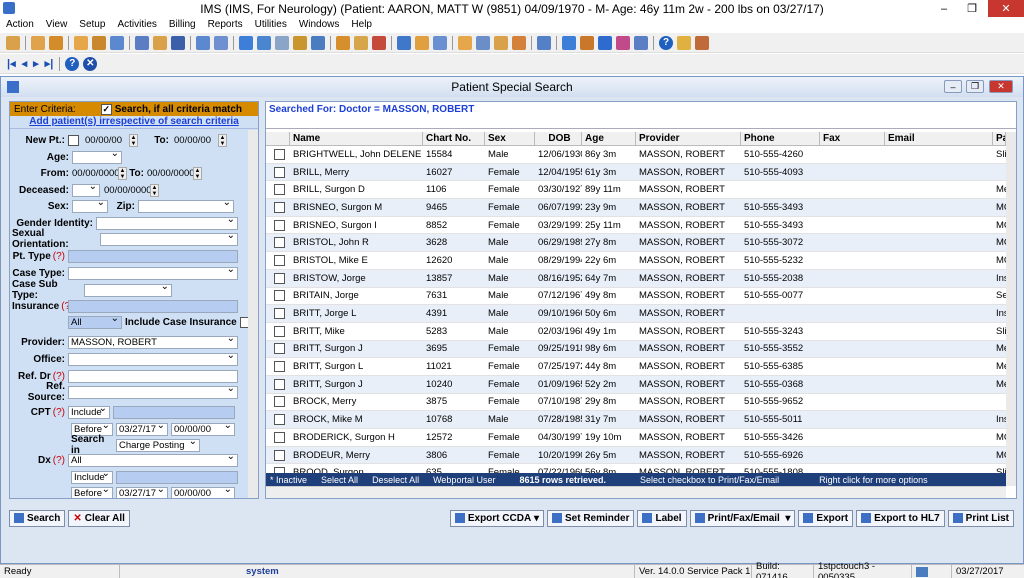  What do you see at coordinates (153, 392) in the screenshot?
I see `ref-source-select` at bounding box center [153, 392].